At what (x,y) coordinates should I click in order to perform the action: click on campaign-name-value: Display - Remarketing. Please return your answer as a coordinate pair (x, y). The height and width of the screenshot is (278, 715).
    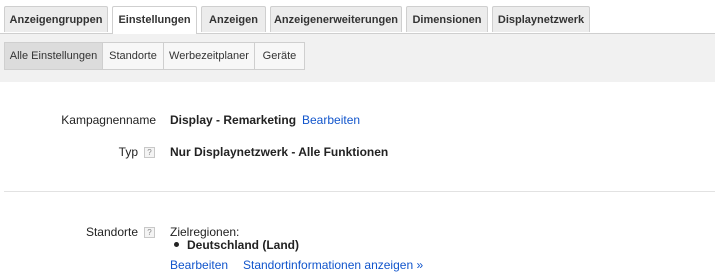
    Looking at the image, I should click on (233, 120).